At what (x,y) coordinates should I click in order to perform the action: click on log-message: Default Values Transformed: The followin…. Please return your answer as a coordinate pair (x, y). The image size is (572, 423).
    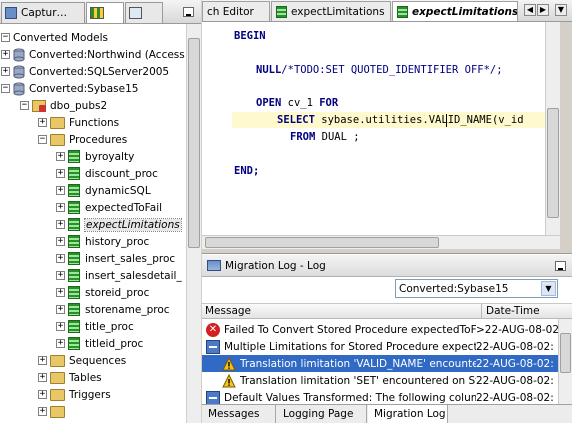
    Looking at the image, I should click on (350, 397).